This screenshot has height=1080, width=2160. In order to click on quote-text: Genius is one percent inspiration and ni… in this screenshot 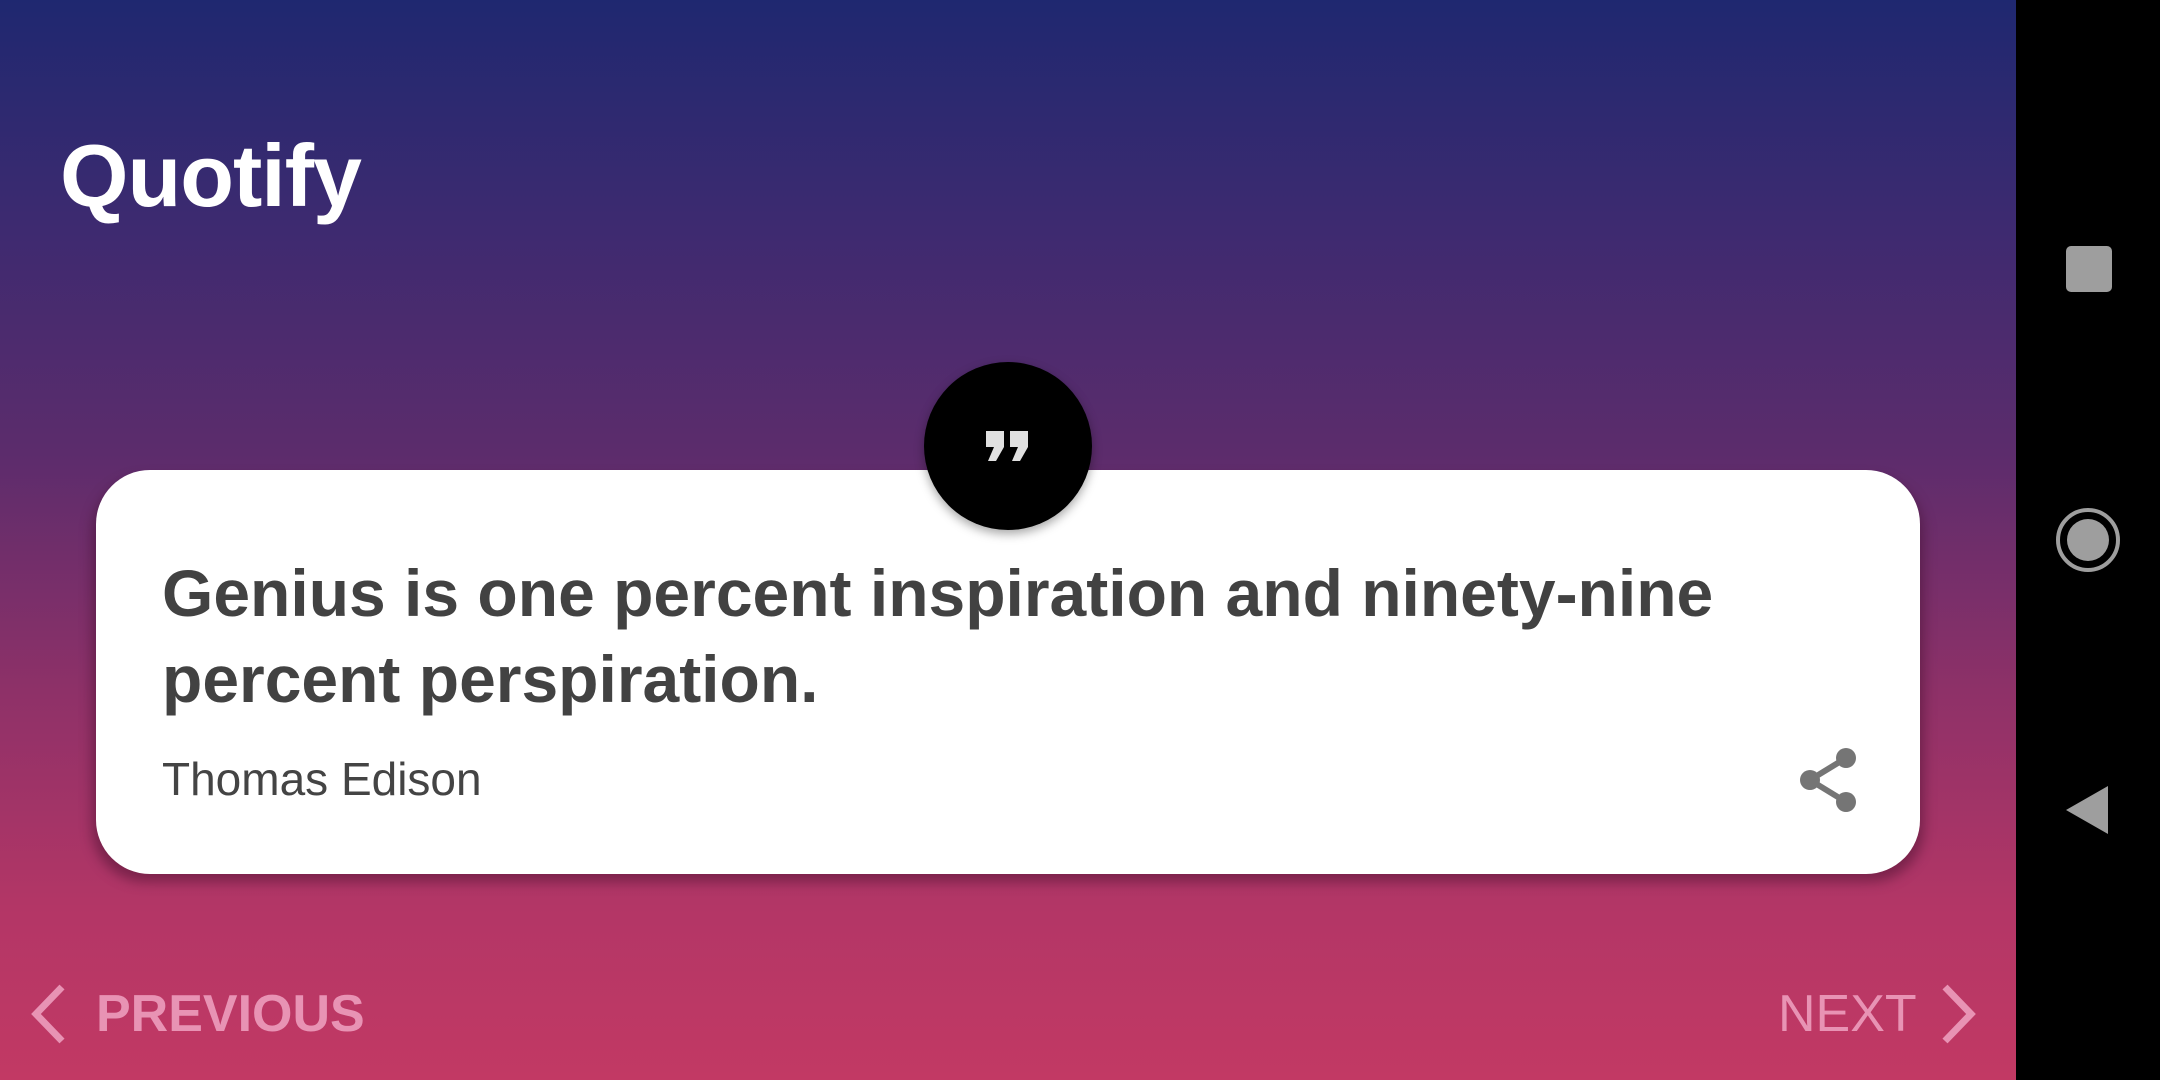, I will do `click(938, 636)`.